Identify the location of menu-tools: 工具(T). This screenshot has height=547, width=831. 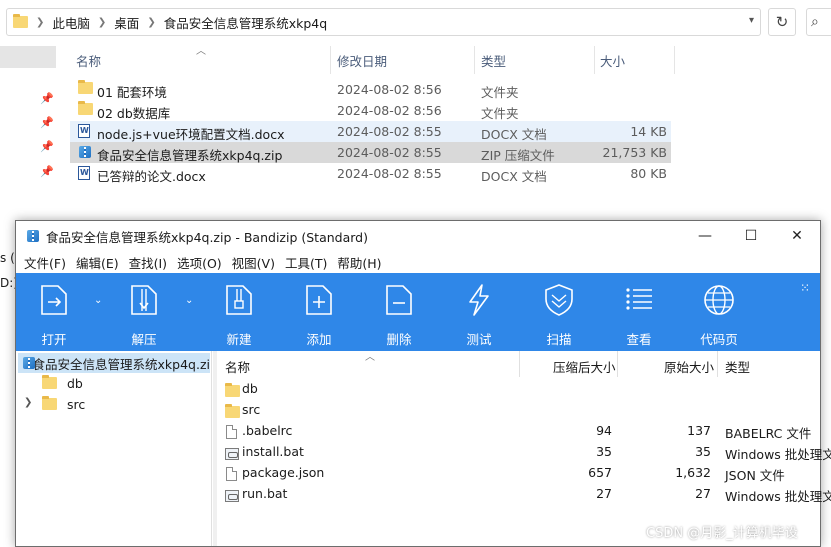
(306, 262).